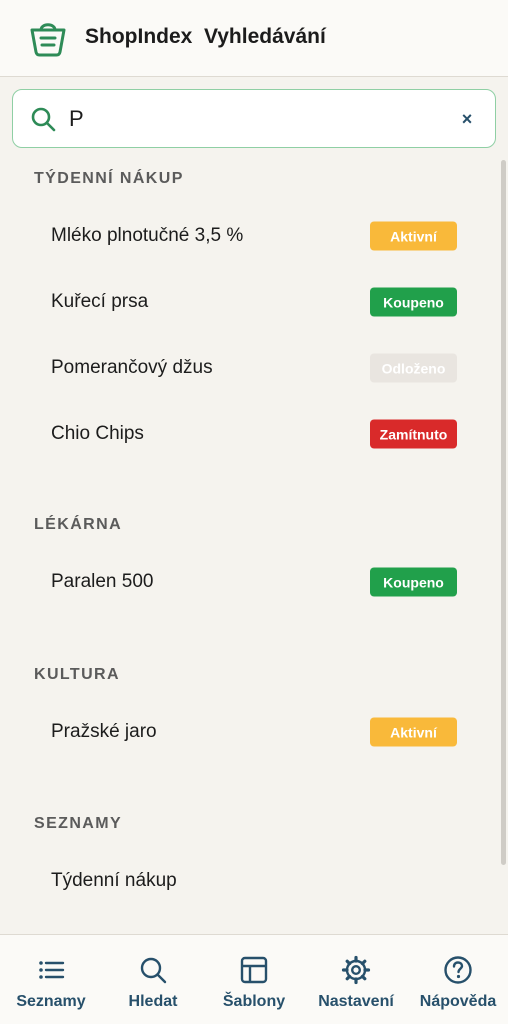 The height and width of the screenshot is (1024, 508). I want to click on gear-icon, so click(356, 970).